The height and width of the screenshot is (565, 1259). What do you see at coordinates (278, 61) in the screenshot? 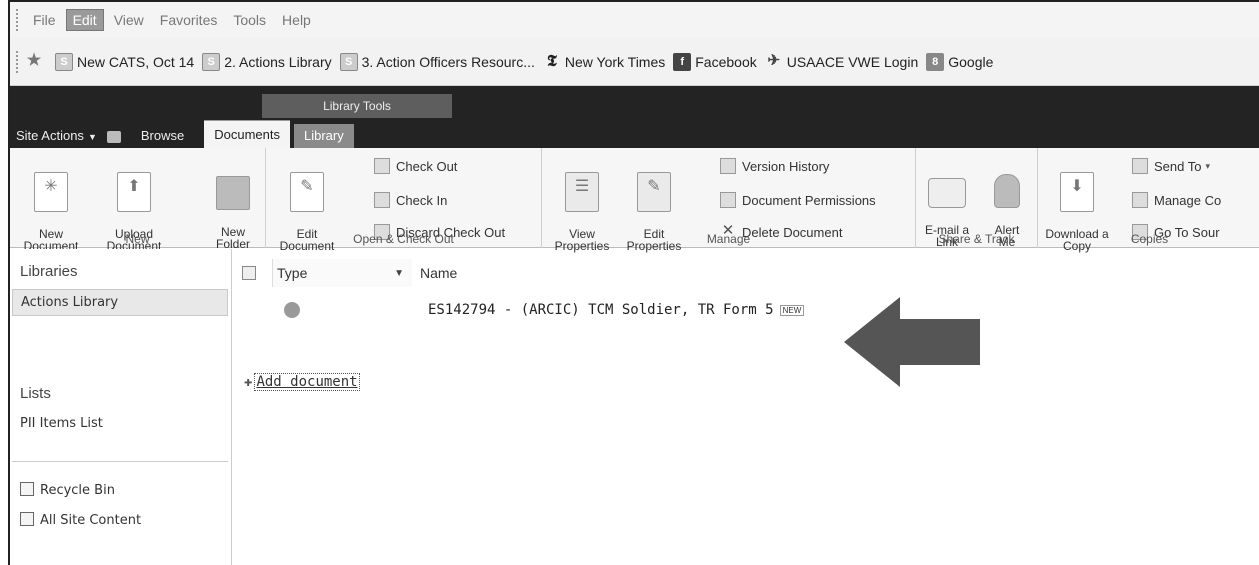
I see `favorite-label: 2. Actions Library` at bounding box center [278, 61].